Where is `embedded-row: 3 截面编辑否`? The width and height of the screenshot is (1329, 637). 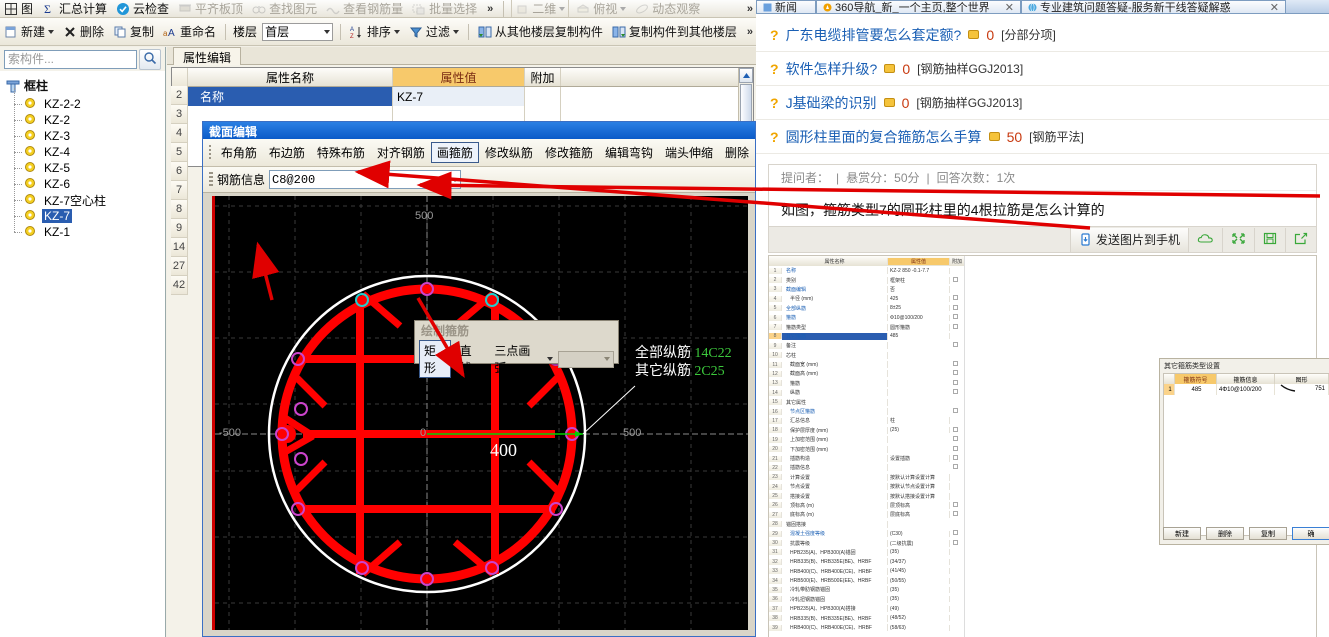 embedded-row: 3 截面编辑否 is located at coordinates (866, 289).